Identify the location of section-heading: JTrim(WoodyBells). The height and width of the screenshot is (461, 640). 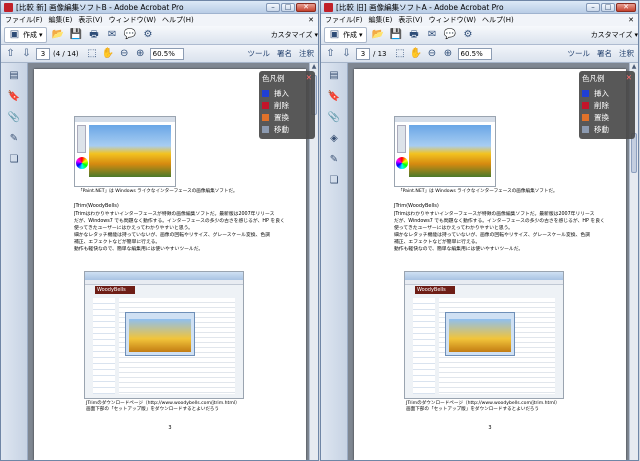
(96, 206).